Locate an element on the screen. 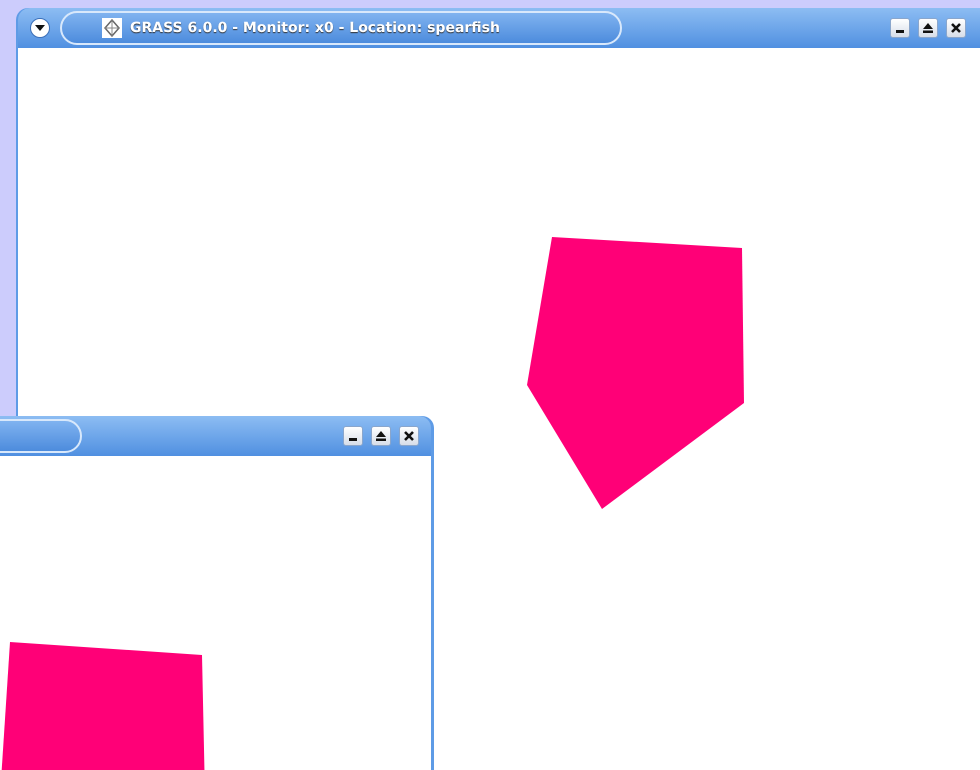  app-logo-icon is located at coordinates (112, 28).